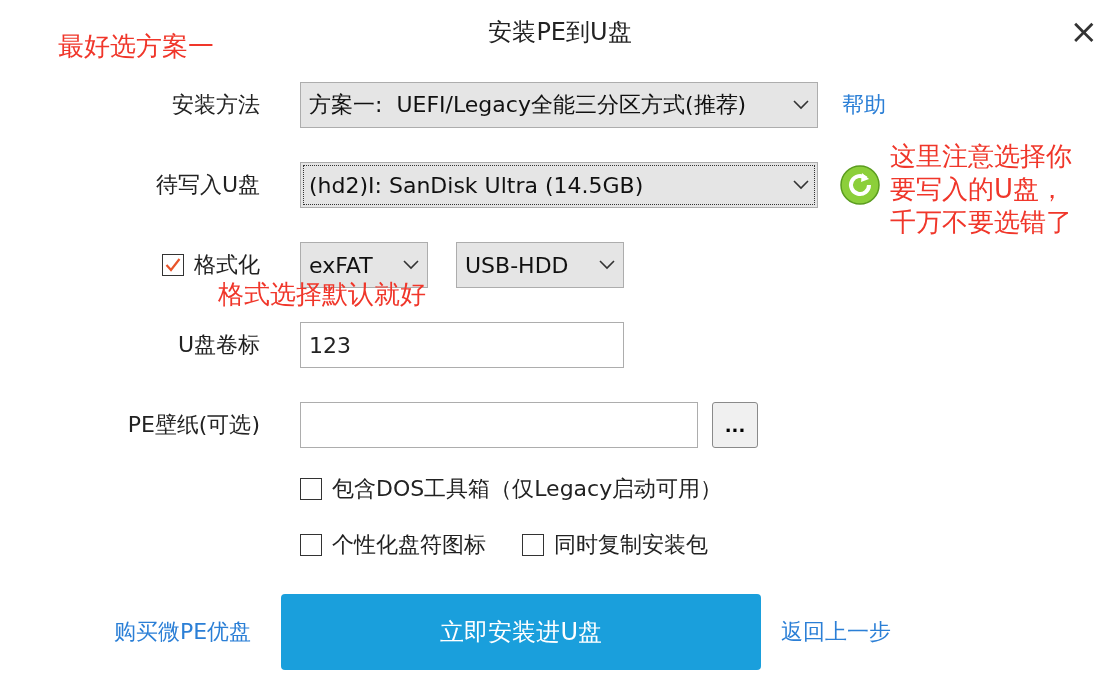 The image size is (1120, 700). What do you see at coordinates (559, 105) in the screenshot?
I see `dropdown: 方案一: UEFI/Legacy全能三分区方式(推荐)` at bounding box center [559, 105].